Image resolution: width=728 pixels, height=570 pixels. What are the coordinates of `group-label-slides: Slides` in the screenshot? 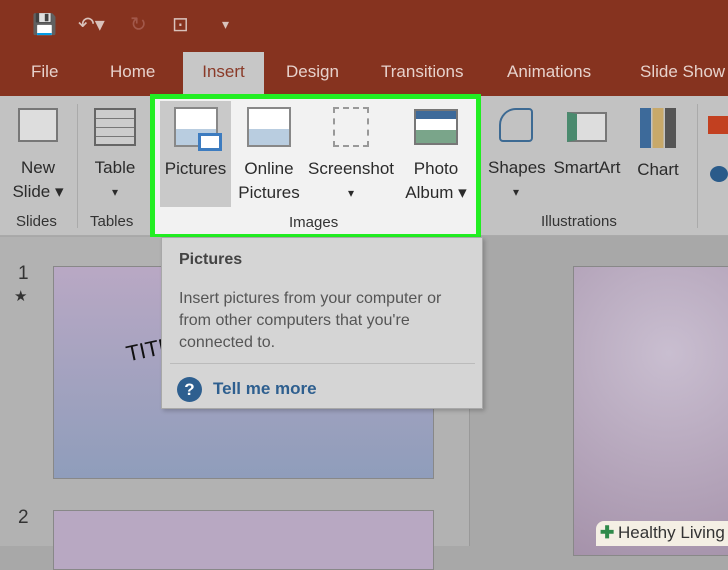 It's located at (36, 221).